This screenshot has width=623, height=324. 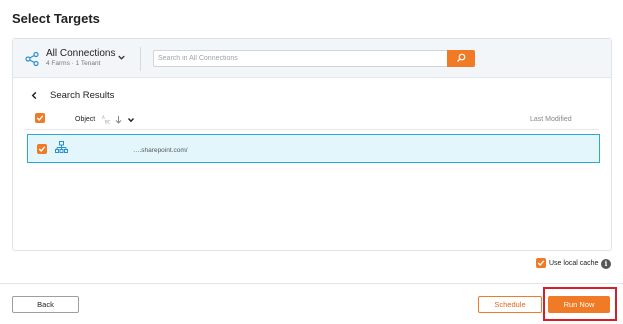 I want to click on search-input, so click(x=300, y=58).